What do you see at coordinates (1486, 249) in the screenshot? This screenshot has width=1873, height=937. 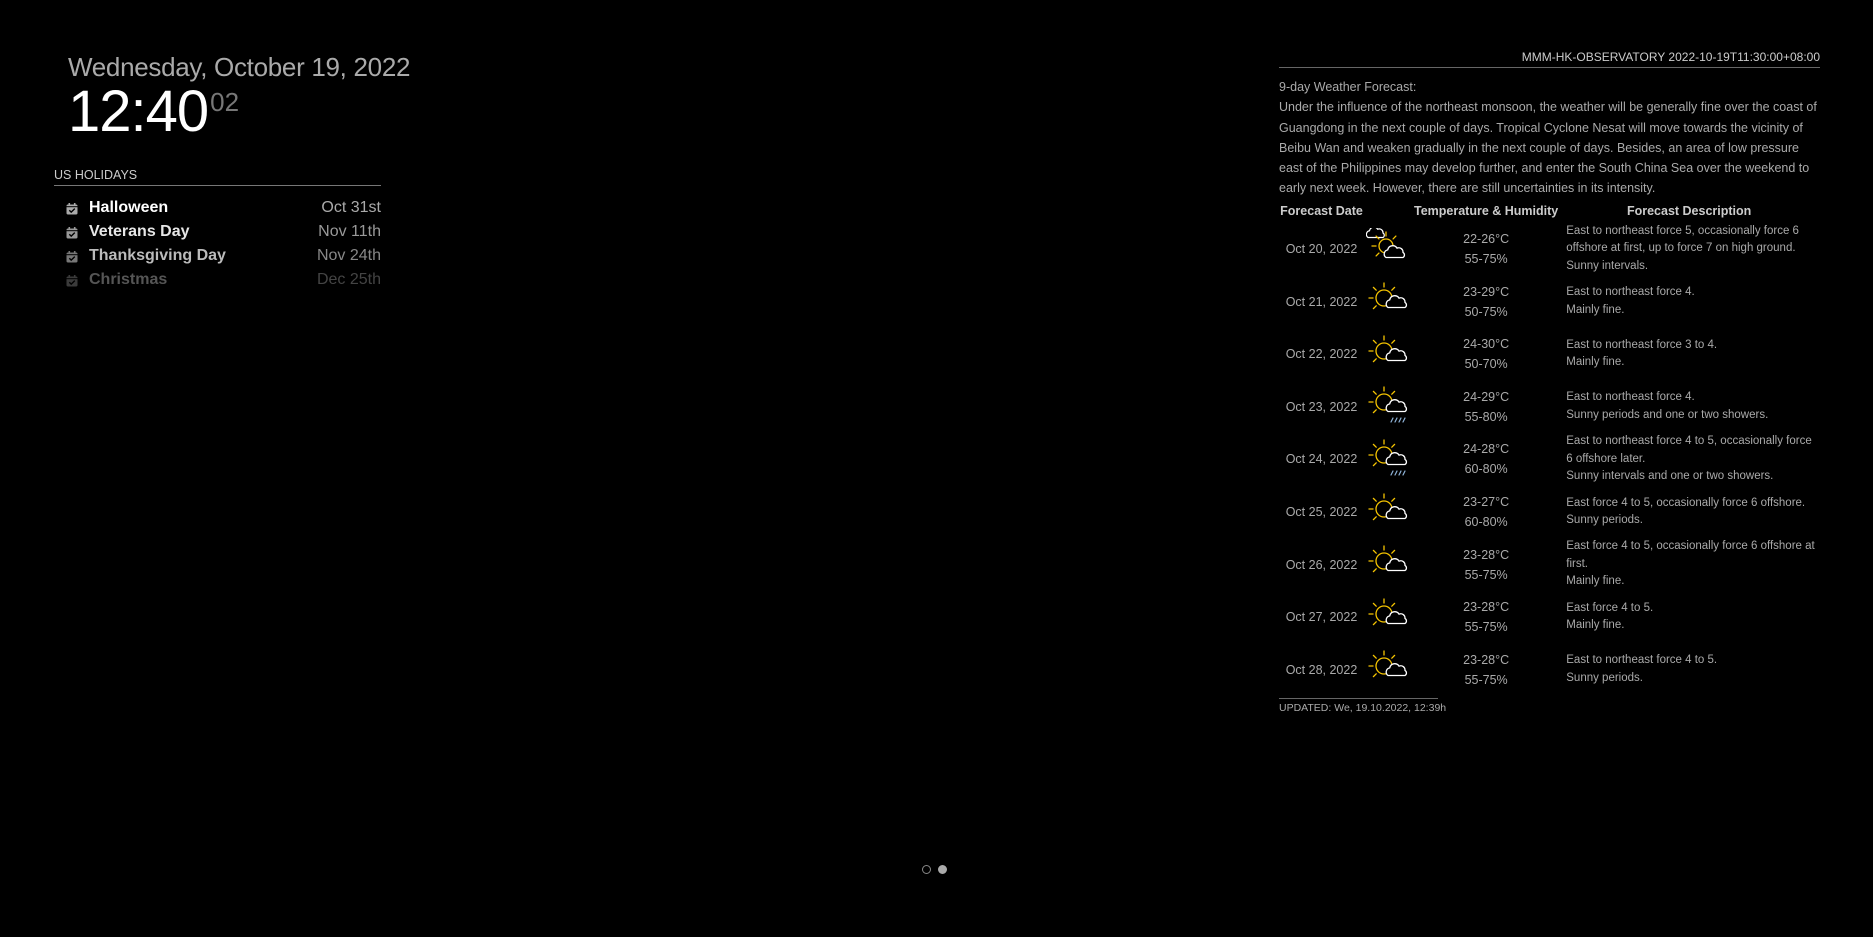 I see `forecast-temp-humidity: 22-26°C 55-75%` at bounding box center [1486, 249].